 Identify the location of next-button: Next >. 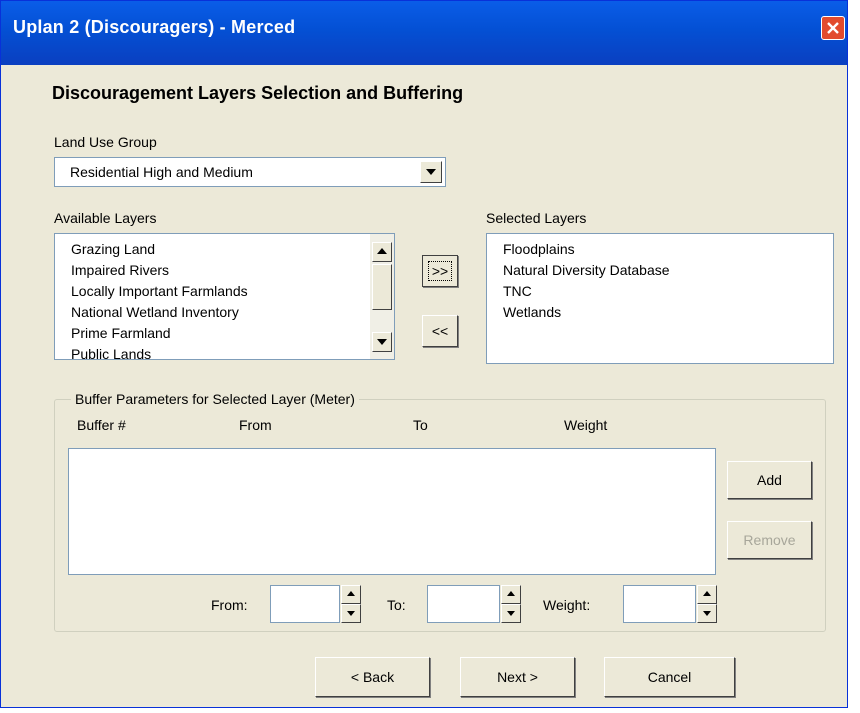
(517, 677).